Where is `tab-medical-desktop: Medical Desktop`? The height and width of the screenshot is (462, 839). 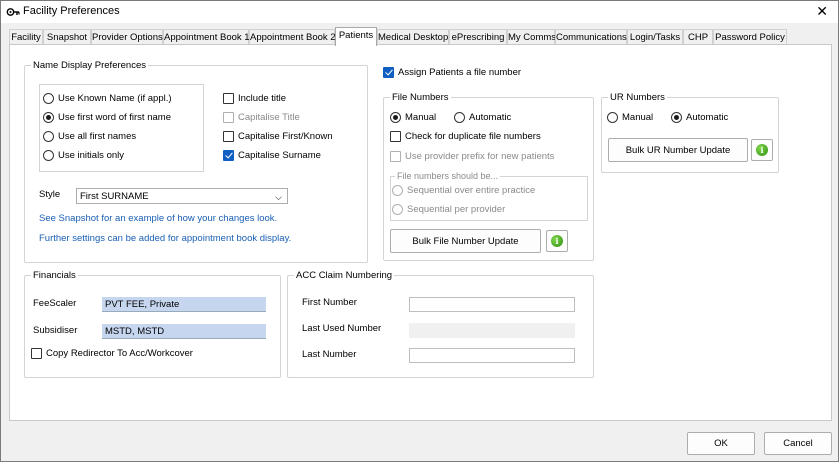 tab-medical-desktop: Medical Desktop is located at coordinates (413, 37).